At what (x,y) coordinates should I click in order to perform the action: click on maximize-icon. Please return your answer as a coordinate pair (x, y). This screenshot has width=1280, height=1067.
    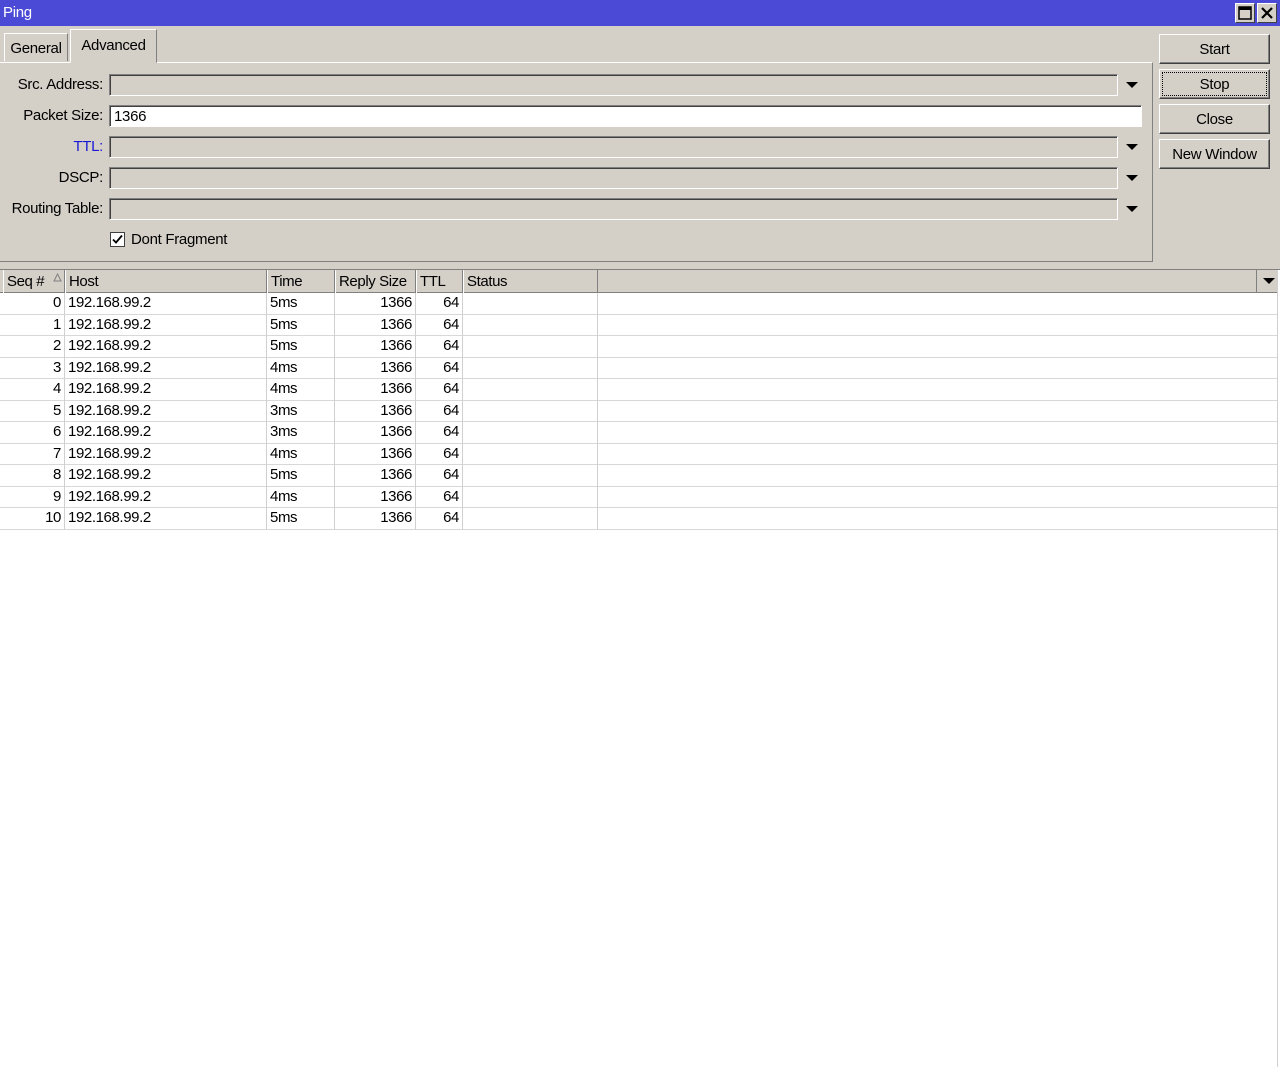
    Looking at the image, I should click on (1245, 13).